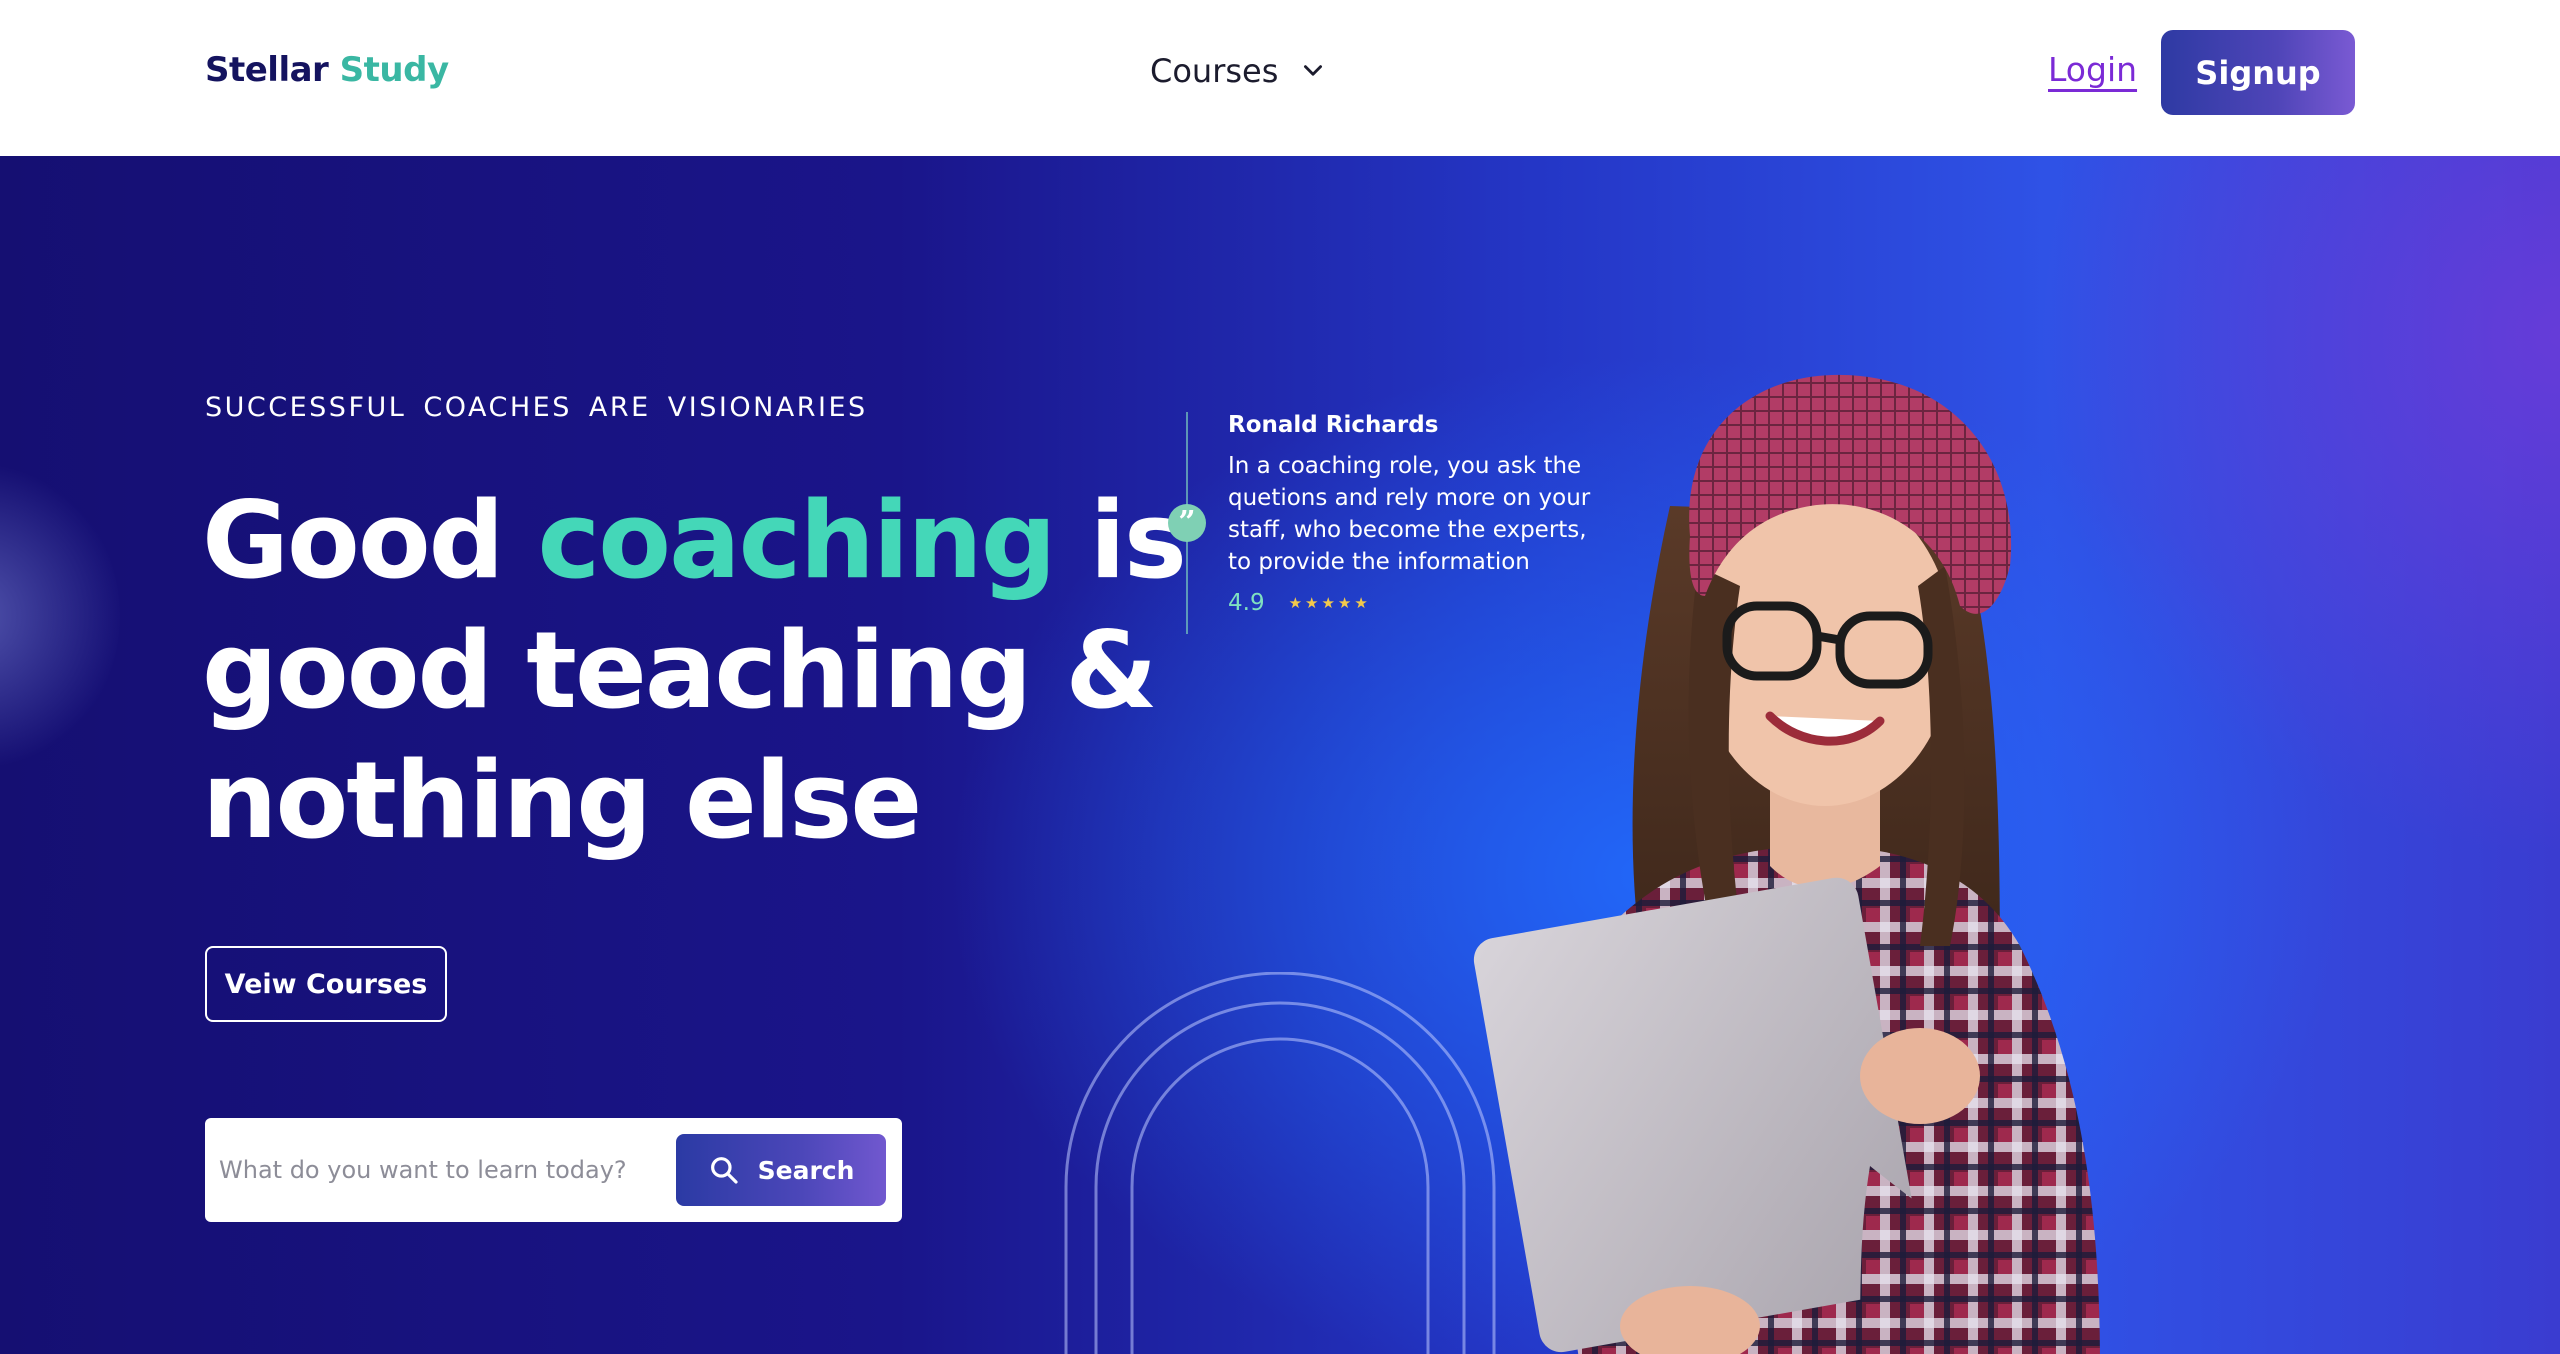  I want to click on star-icon: ★★★★★, so click(1329, 603).